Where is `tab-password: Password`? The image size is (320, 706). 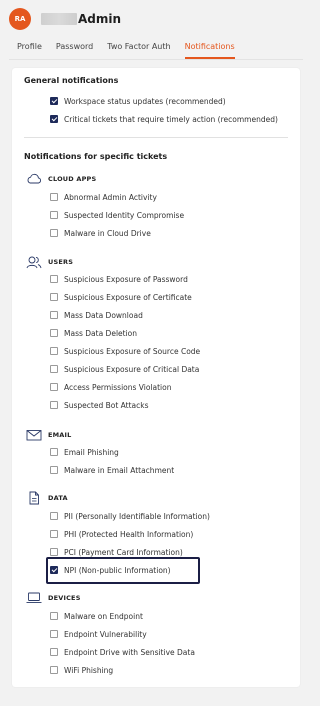
tab-password: Password is located at coordinates (74, 50).